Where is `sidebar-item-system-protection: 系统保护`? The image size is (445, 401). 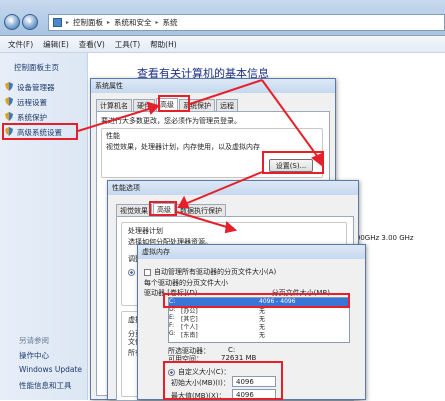
sidebar-item-system-protection: 系统保护 is located at coordinates (32, 117).